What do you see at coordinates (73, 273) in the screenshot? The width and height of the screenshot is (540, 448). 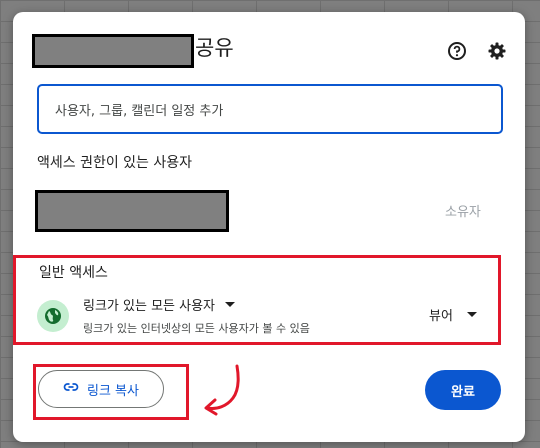 I see `general-access-label: 일반 액세스` at bounding box center [73, 273].